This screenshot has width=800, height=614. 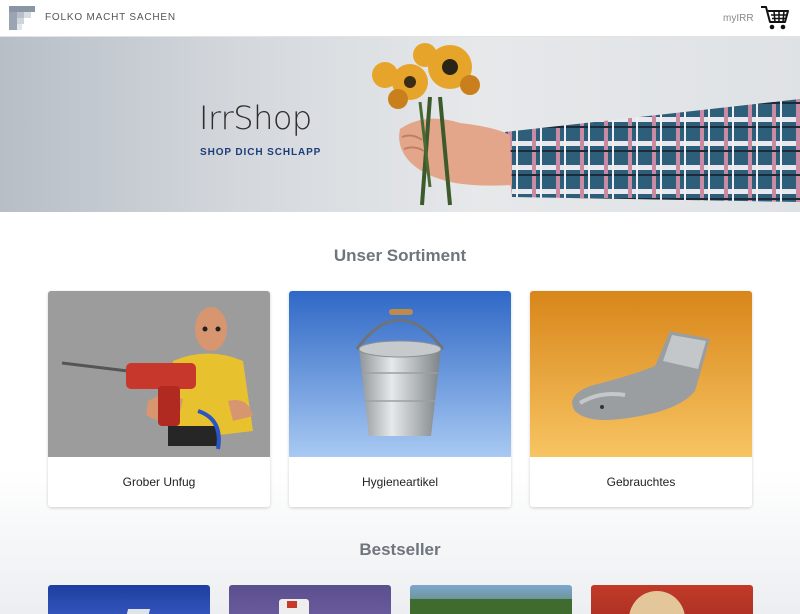 I want to click on drill-man-image, so click(x=159, y=374).